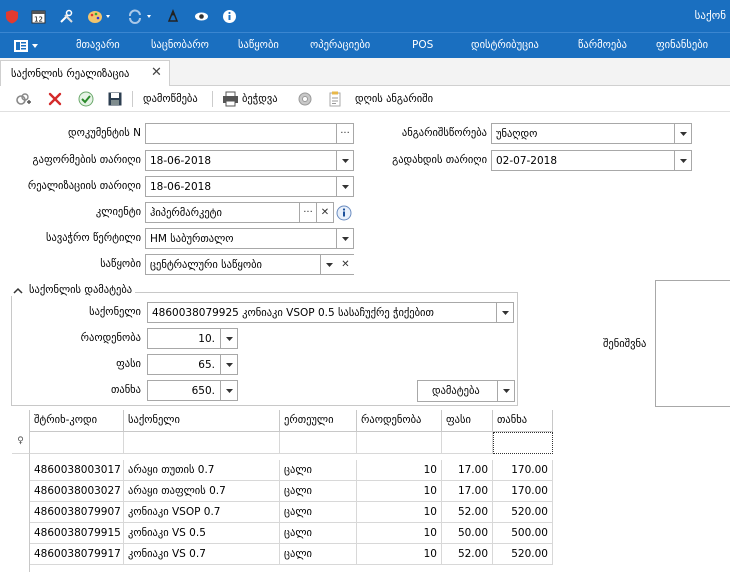 This screenshot has width=730, height=572. What do you see at coordinates (66, 16) in the screenshot?
I see `tools-icon` at bounding box center [66, 16].